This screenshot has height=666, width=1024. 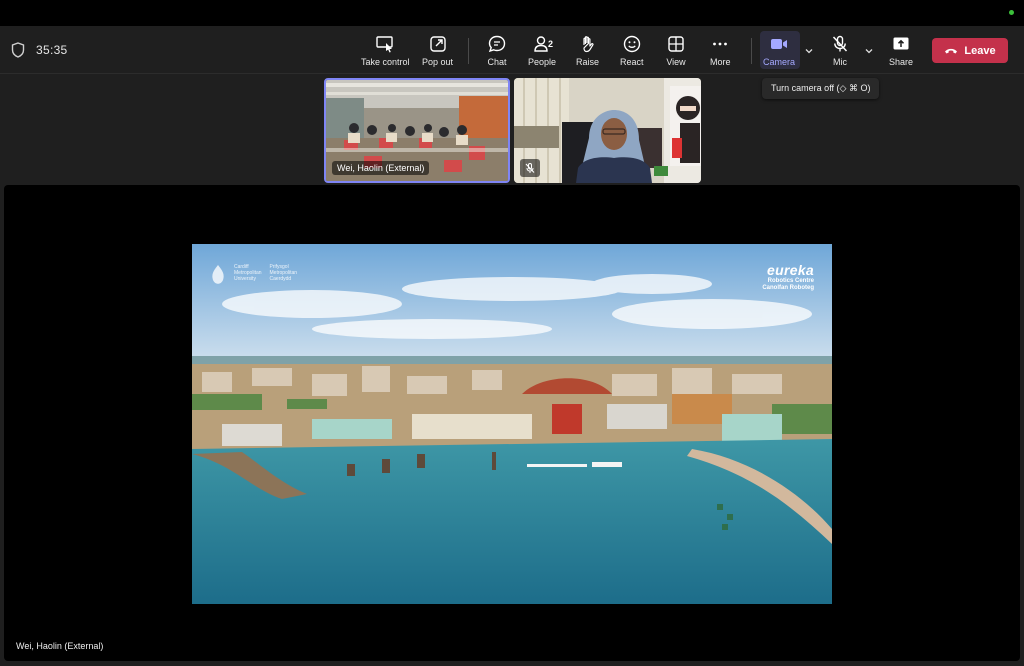 I want to click on pop-out-button: Pop out, so click(x=437, y=52).